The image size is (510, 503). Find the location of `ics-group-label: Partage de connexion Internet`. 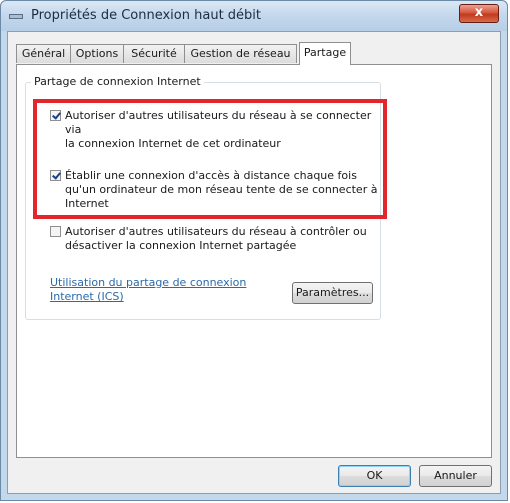

ics-group-label: Partage de connexion Internet is located at coordinates (117, 81).